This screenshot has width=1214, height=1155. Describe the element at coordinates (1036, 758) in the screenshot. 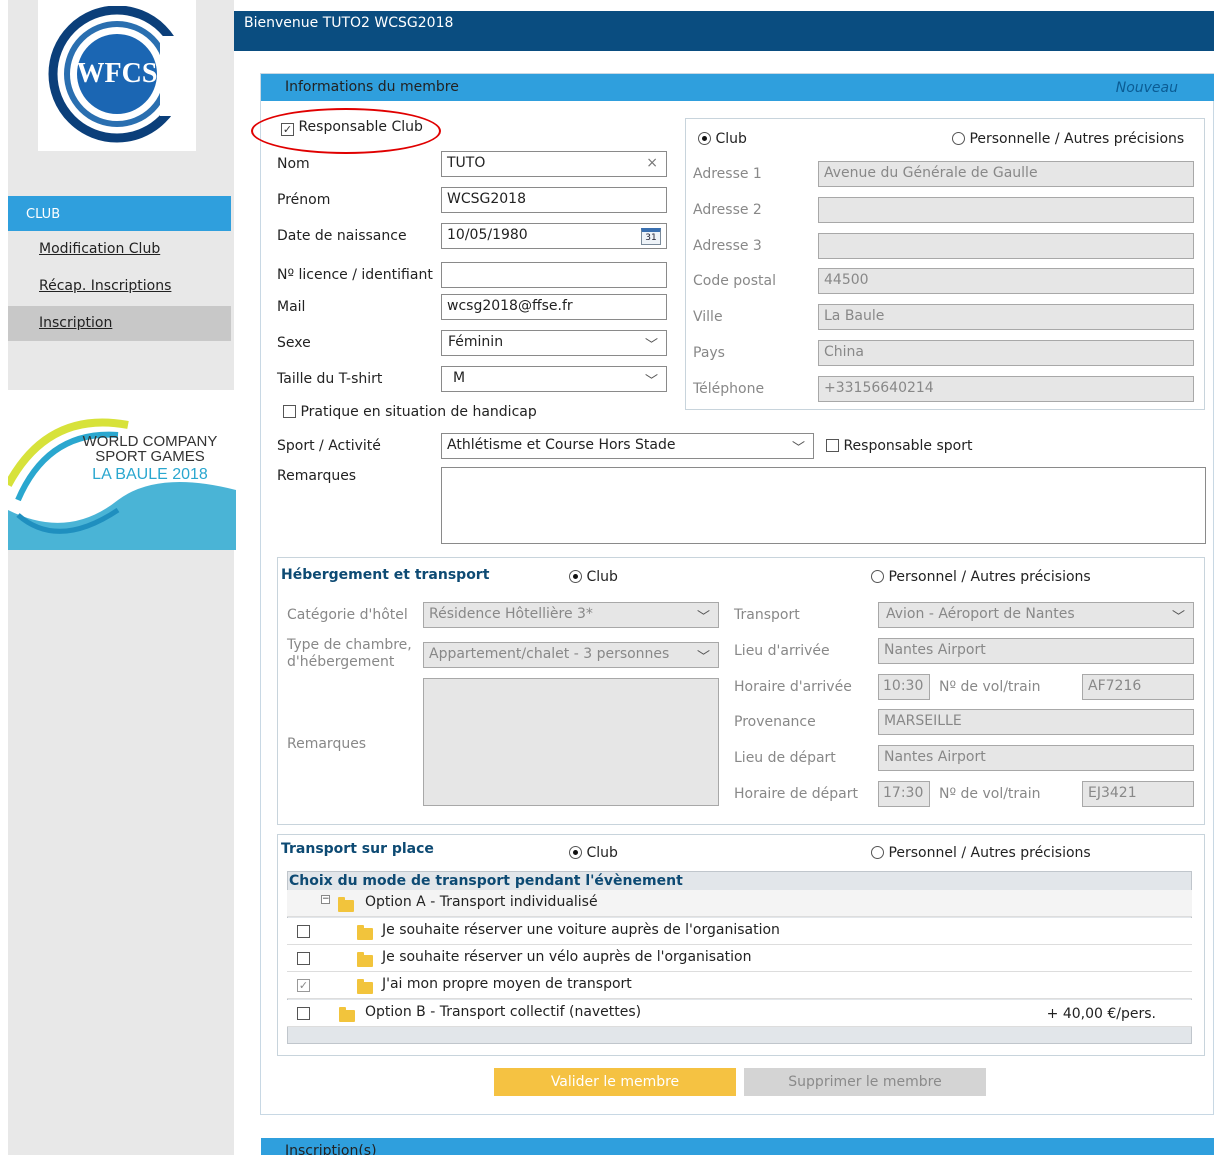

I see `depart-lieu-field: Nantes Airport` at that location.